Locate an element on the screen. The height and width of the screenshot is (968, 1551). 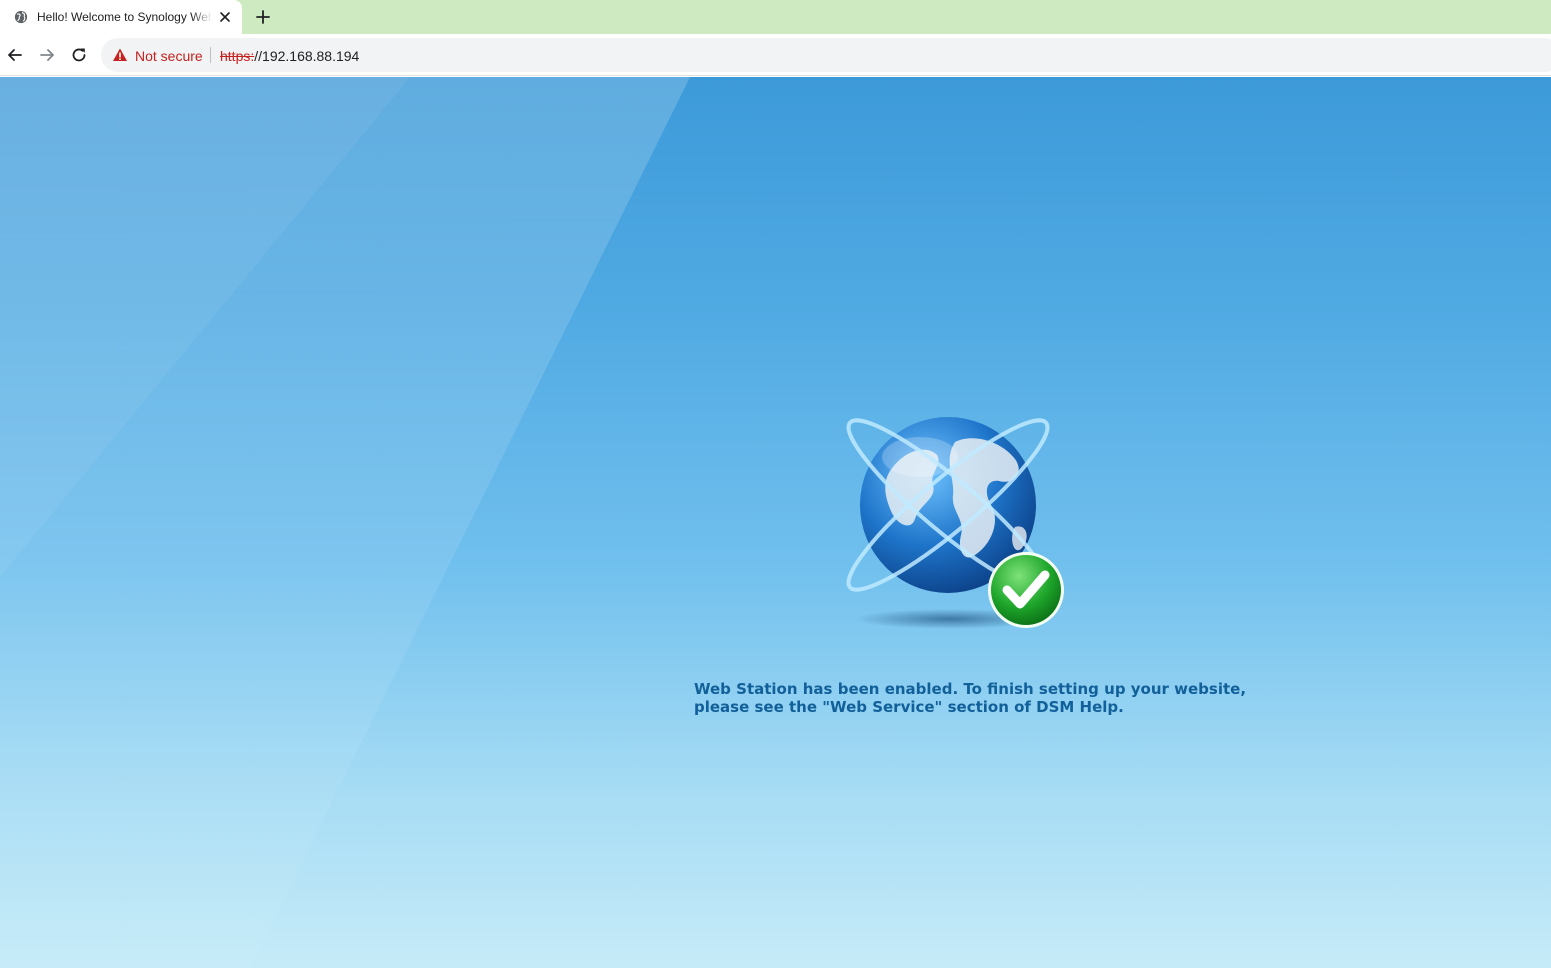
arrow-left-icon is located at coordinates (15, 55).